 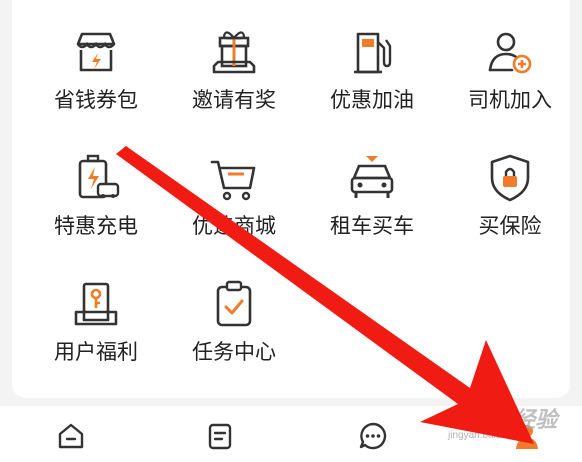 I want to click on grid-item-label: 任务中心, so click(x=234, y=352).